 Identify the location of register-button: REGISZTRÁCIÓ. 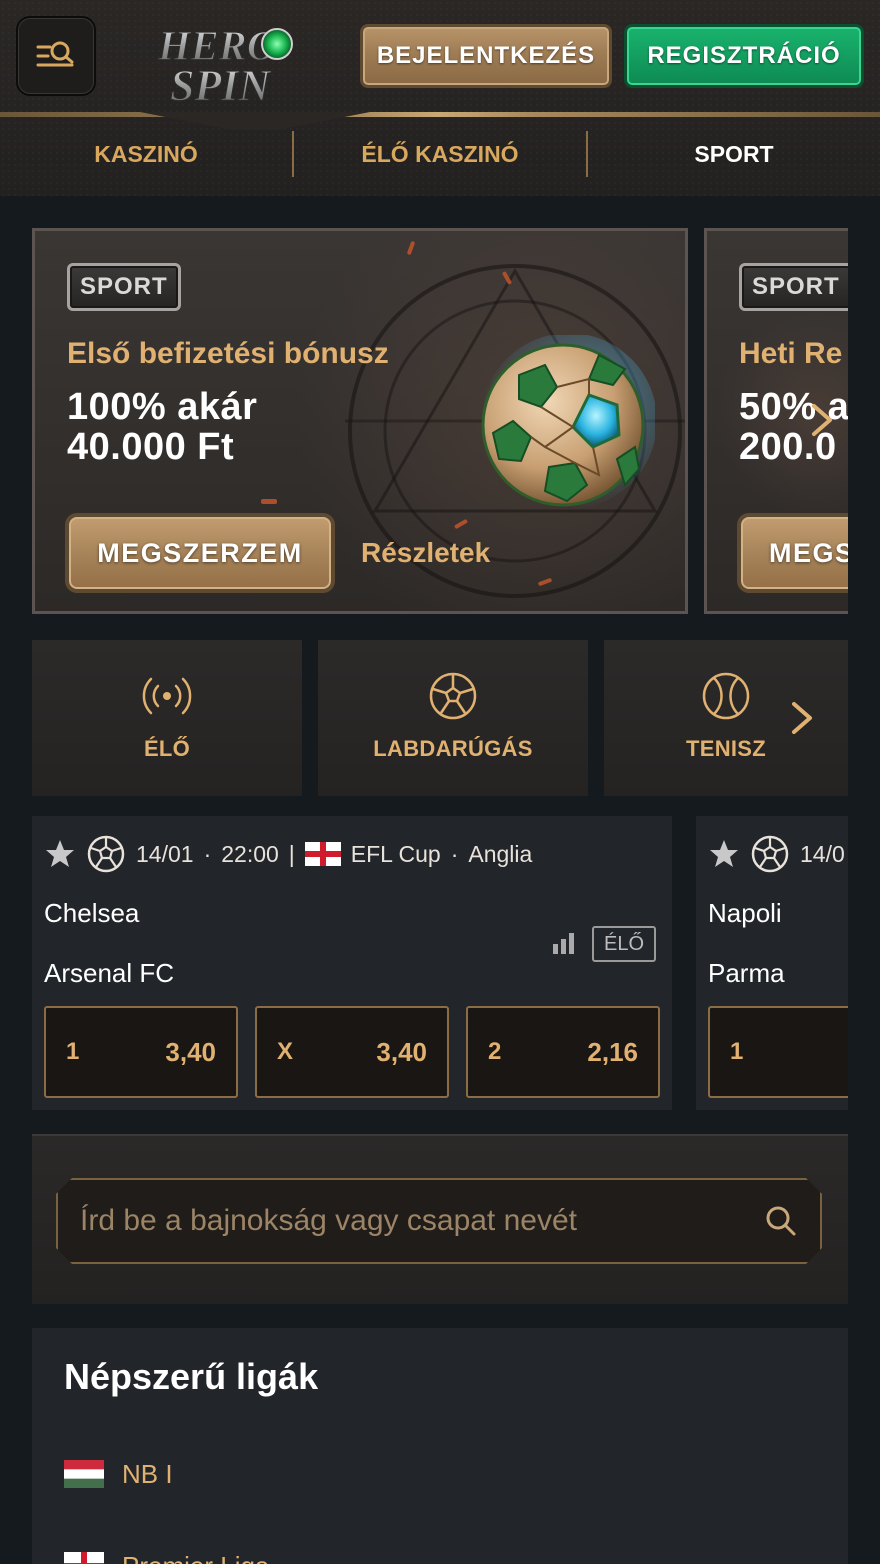
(744, 56).